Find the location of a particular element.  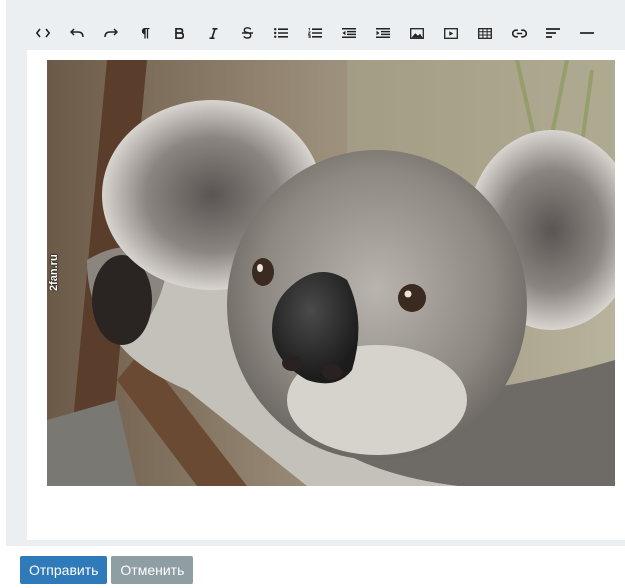

ordered-list-icon is located at coordinates (315, 33).